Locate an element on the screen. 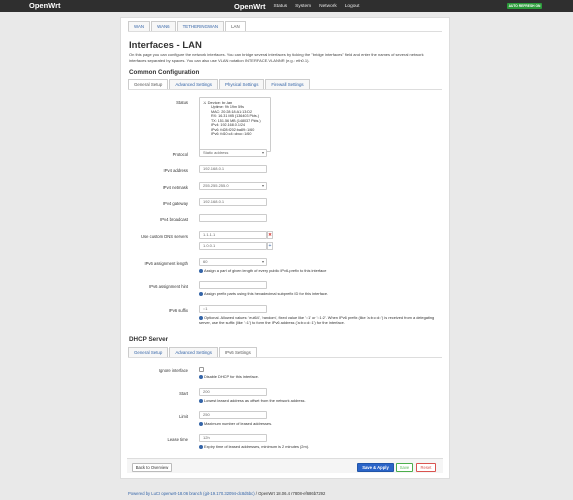 The height and width of the screenshot is (500, 573). status-ipv6-2: IPv6: fd10:c4::cbcc::1/60 is located at coordinates (231, 134).